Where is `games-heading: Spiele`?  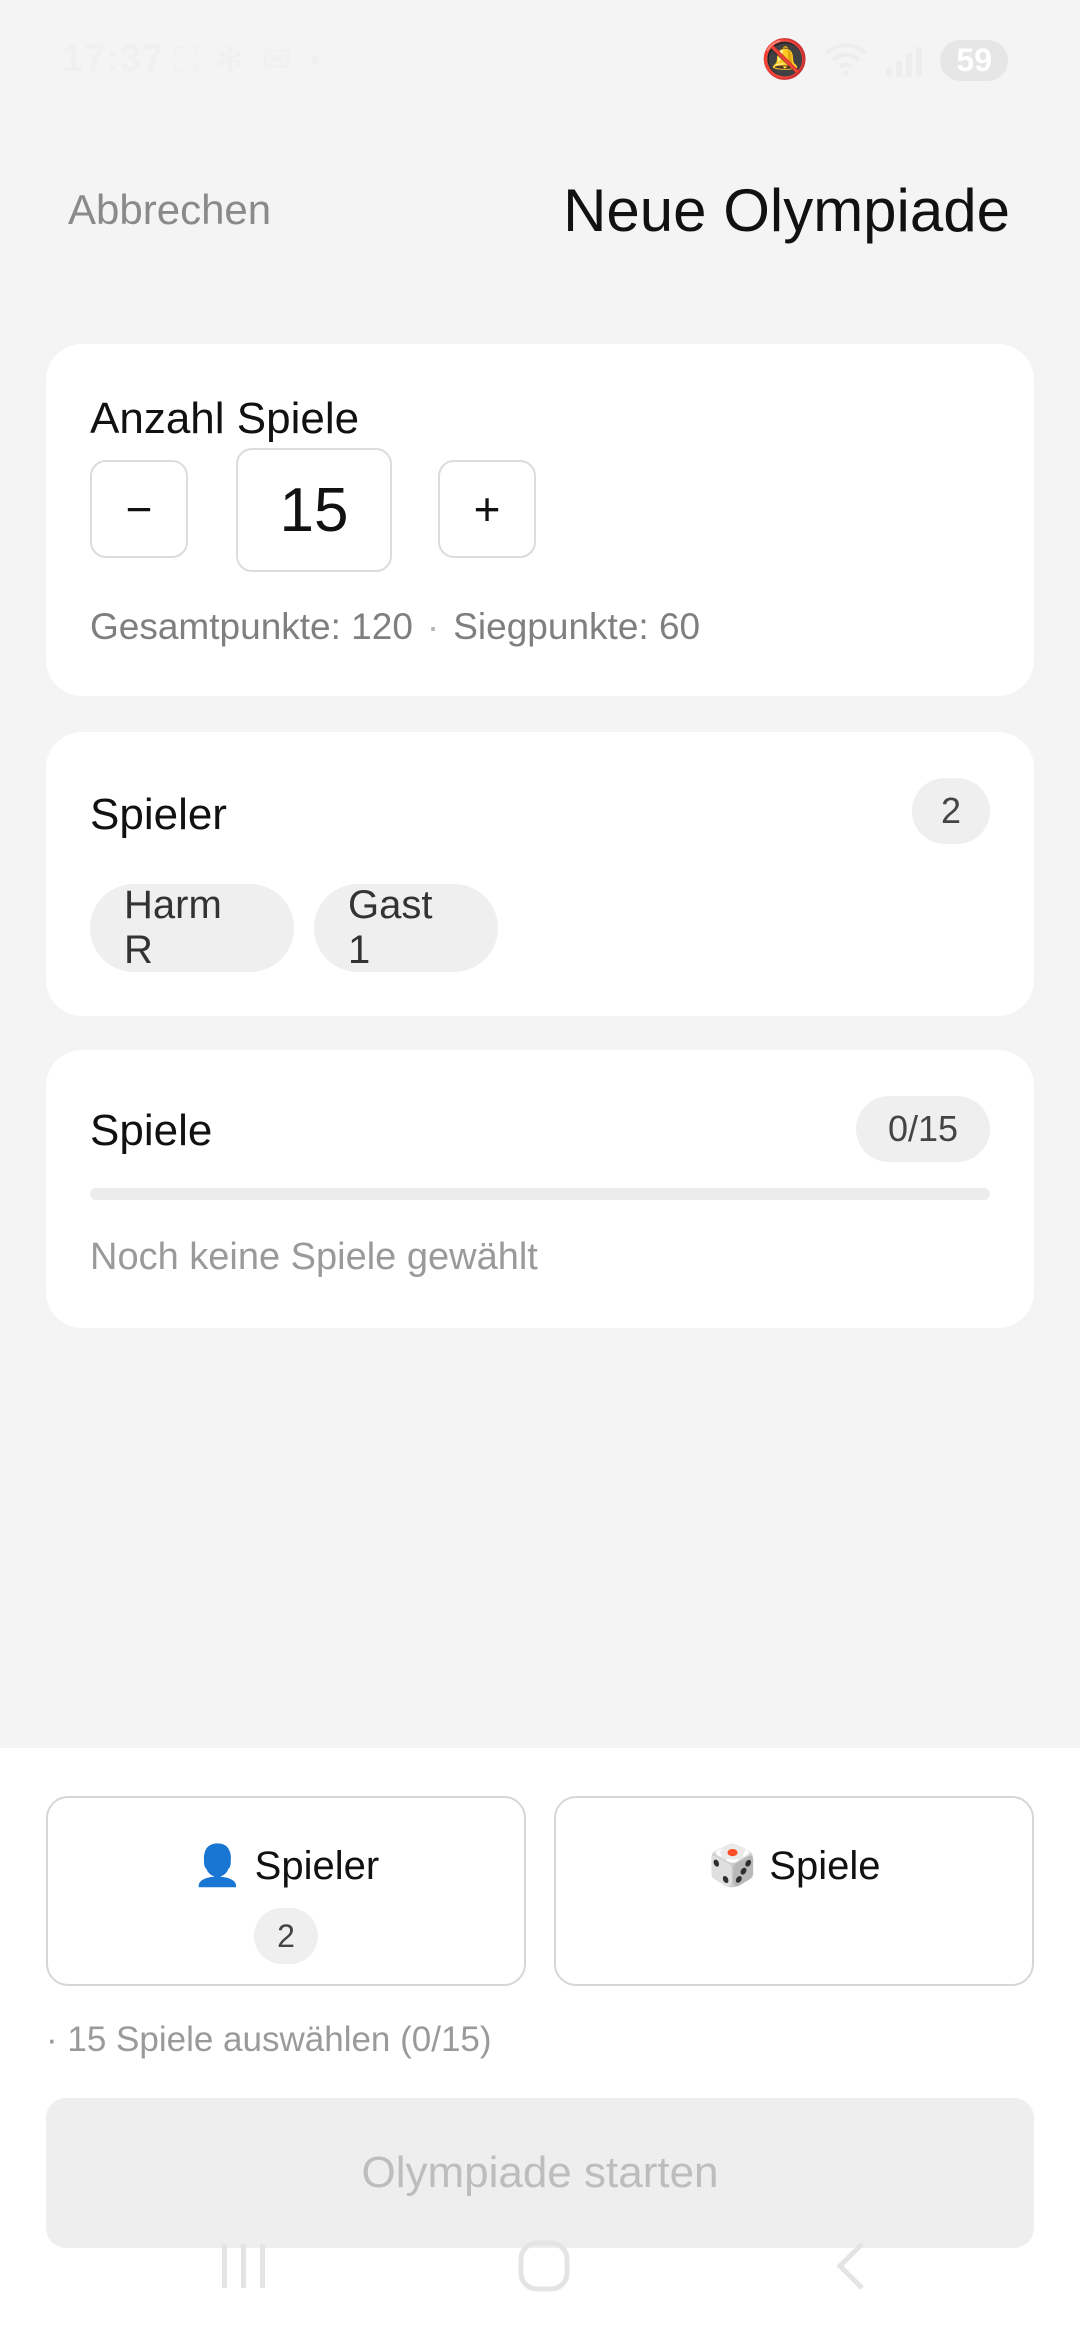
games-heading: Spiele is located at coordinates (151, 1130).